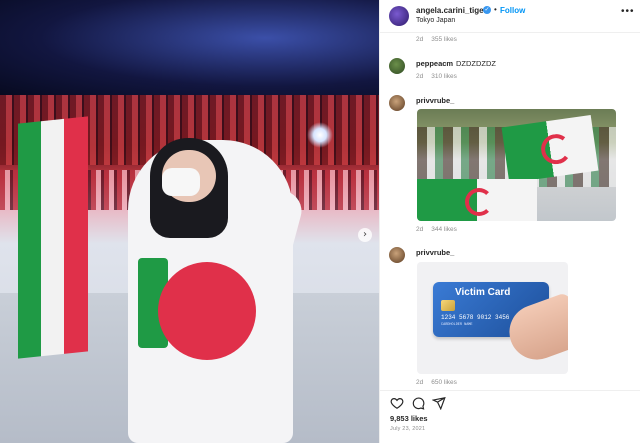 Image resolution: width=640 pixels, height=443 pixels. I want to click on commenter-username: peppeacm, so click(434, 63).